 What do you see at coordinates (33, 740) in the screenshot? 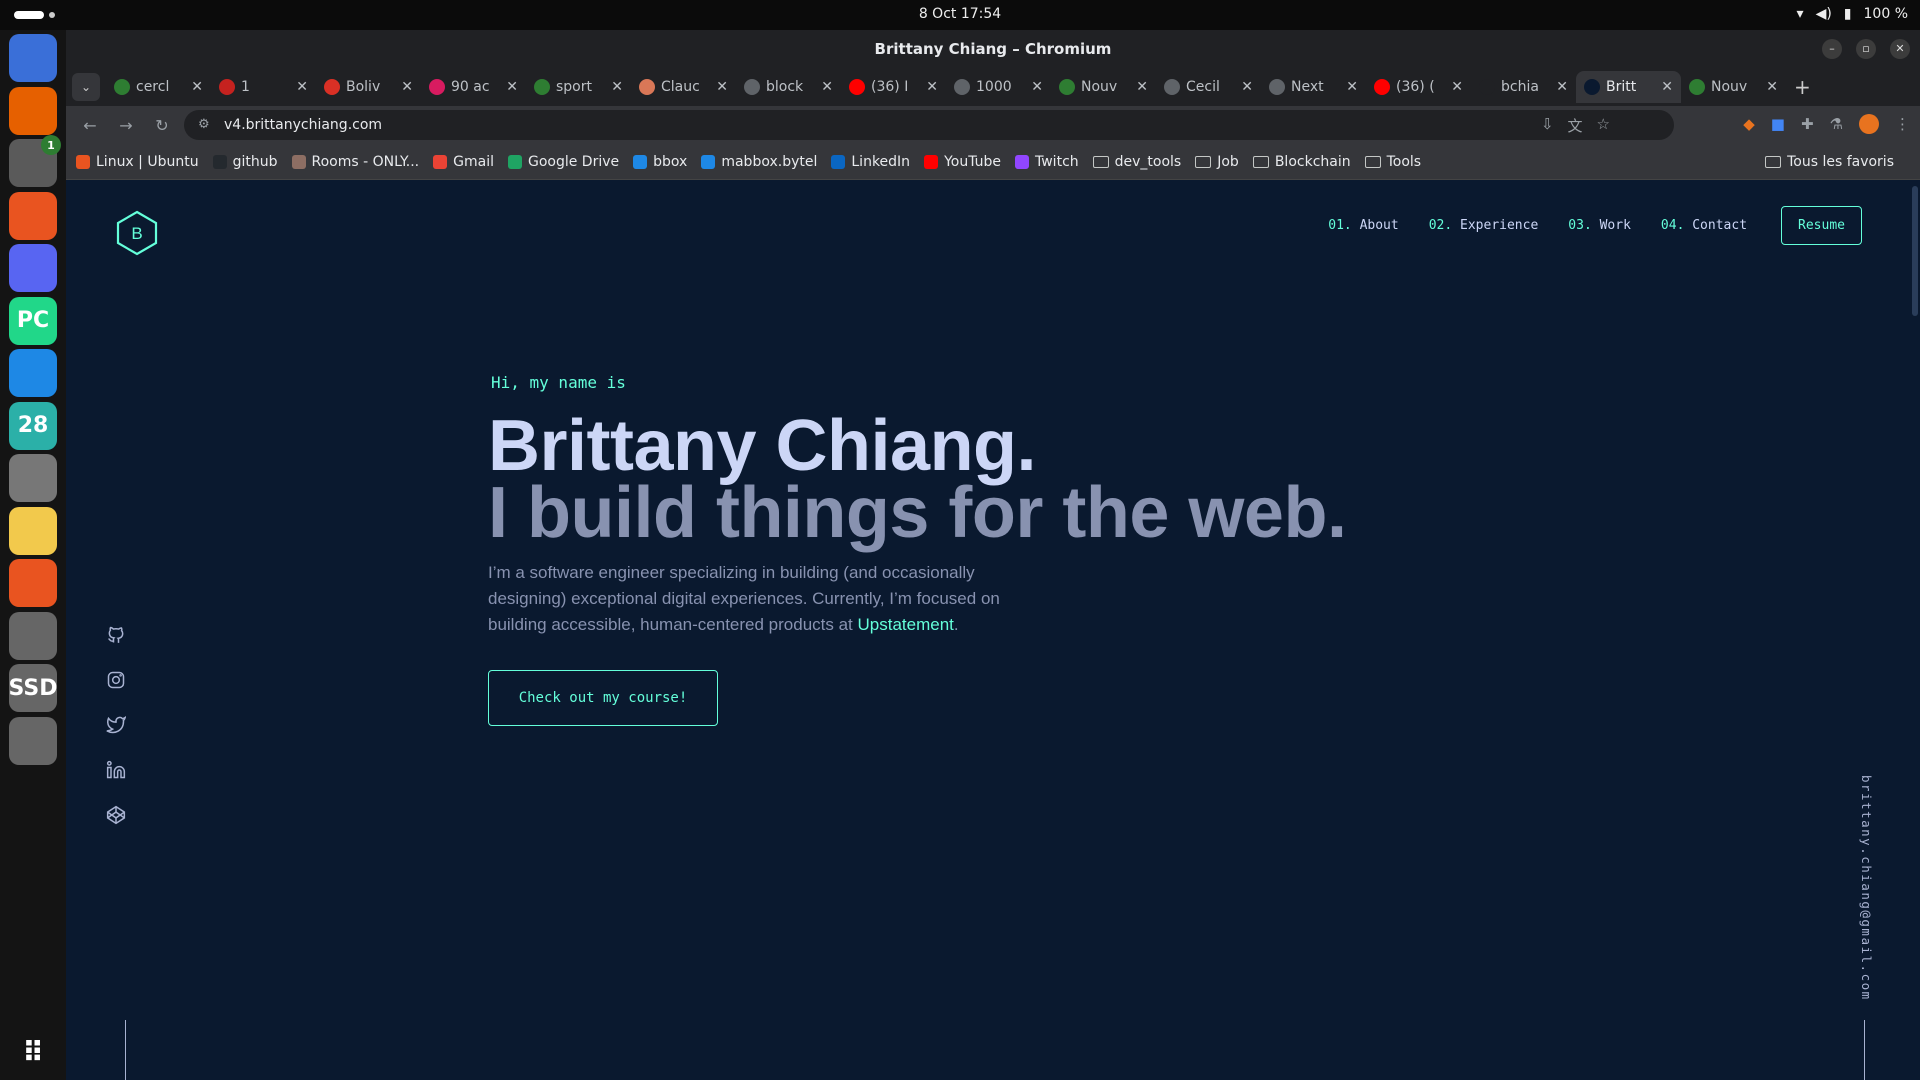
I see `trash-icon` at bounding box center [33, 740].